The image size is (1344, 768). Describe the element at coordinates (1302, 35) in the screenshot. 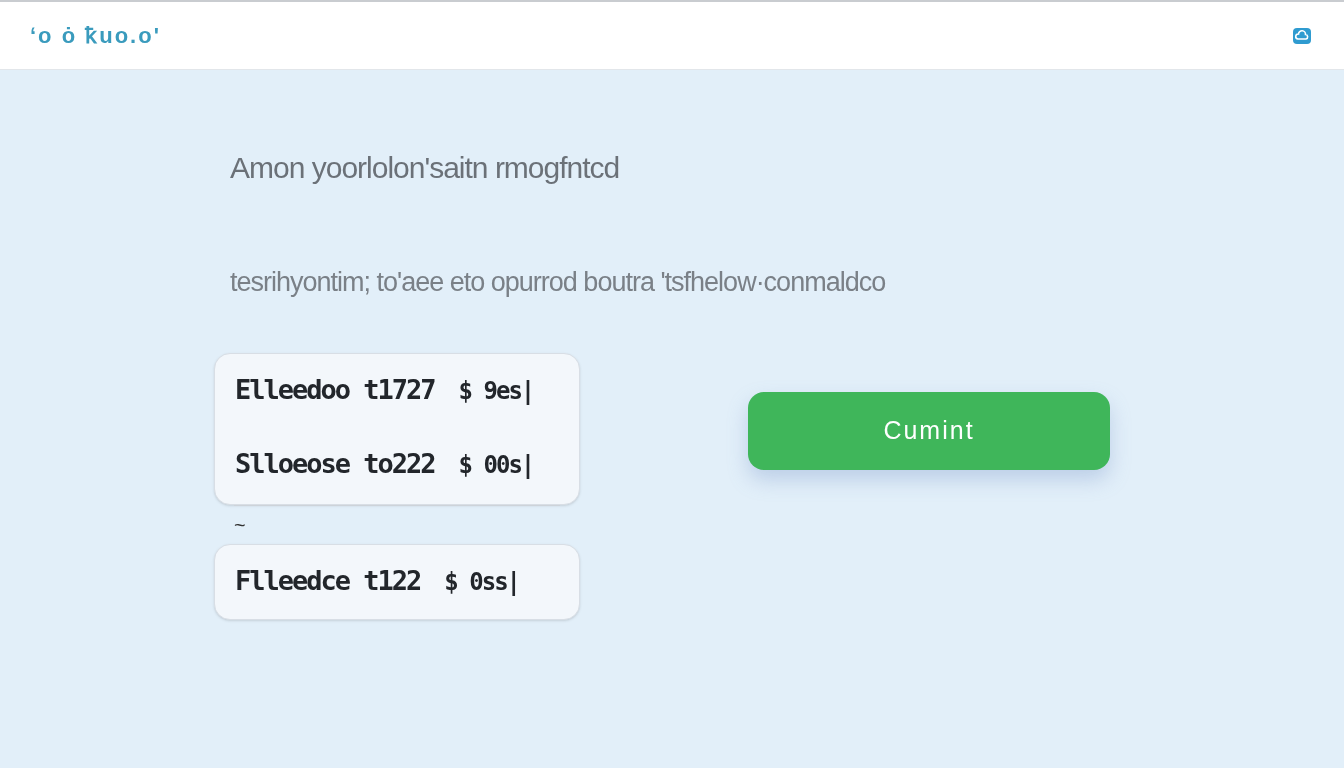

I see `cloud-icon` at that location.